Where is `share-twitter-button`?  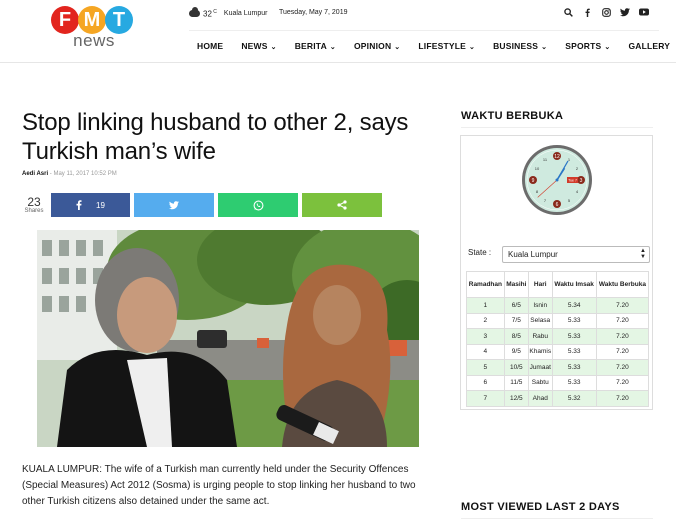 share-twitter-button is located at coordinates (174, 205).